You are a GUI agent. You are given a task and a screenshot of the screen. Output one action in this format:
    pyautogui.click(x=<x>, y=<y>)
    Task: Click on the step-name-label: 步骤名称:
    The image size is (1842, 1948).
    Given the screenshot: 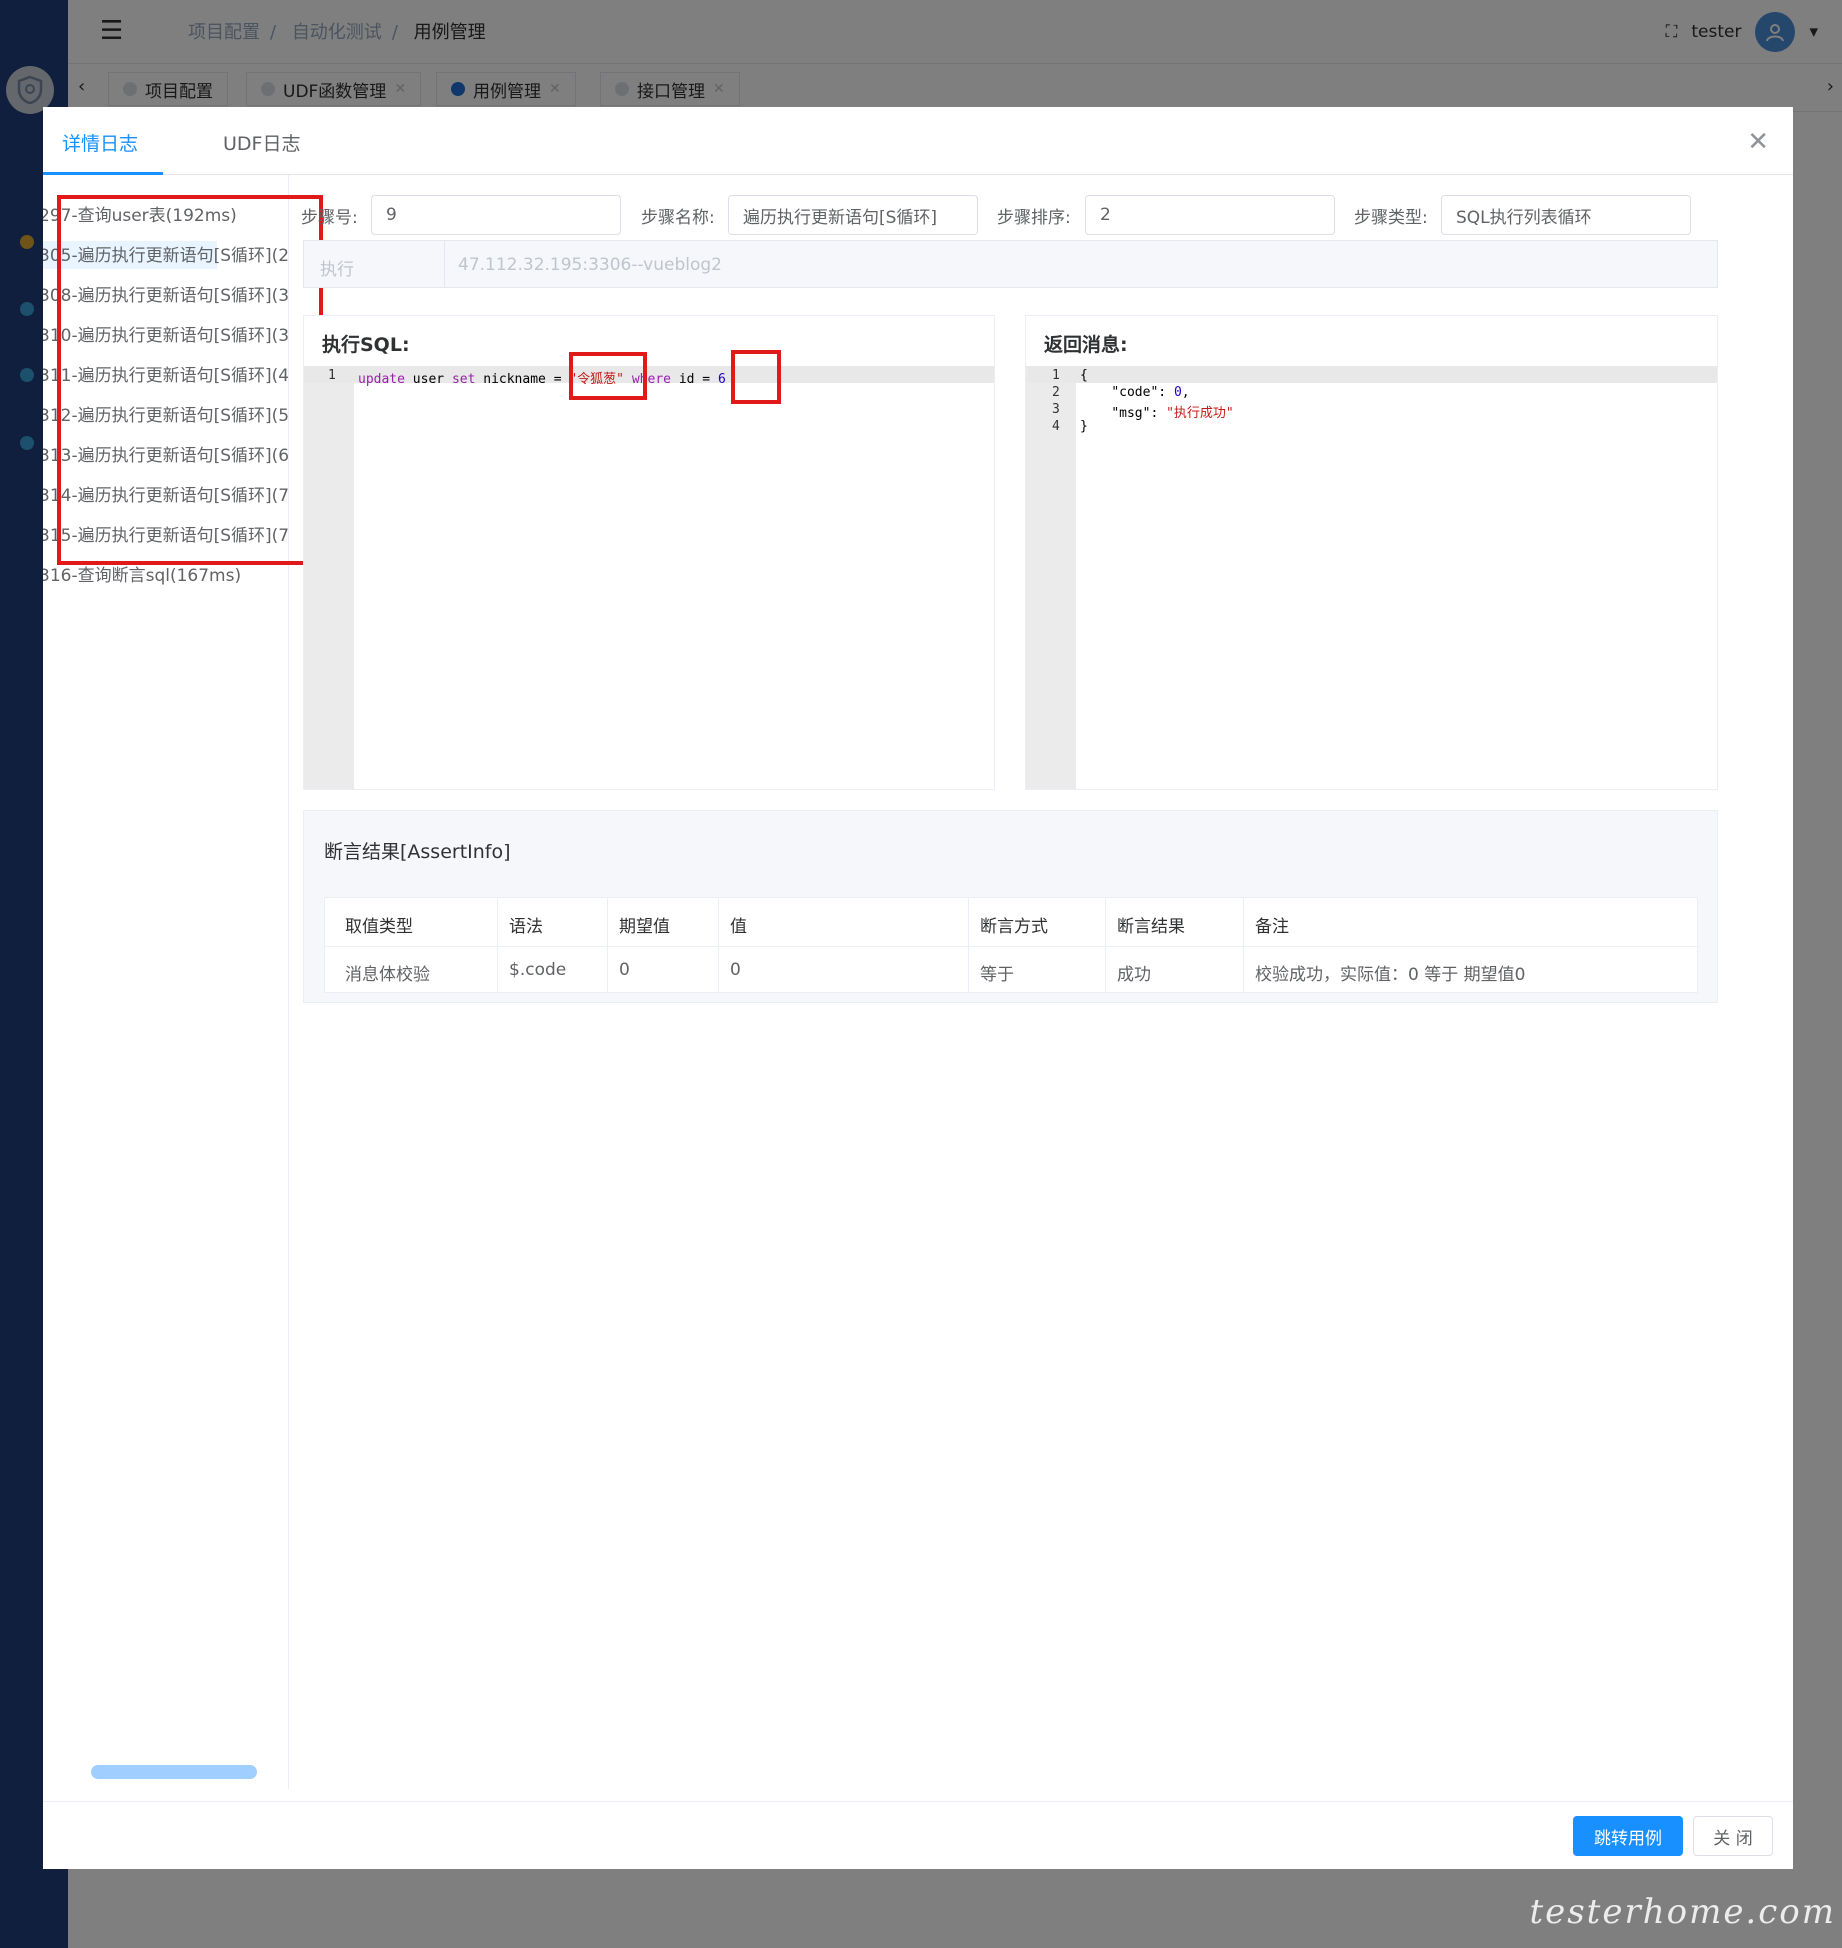 What is the action you would take?
    pyautogui.click(x=678, y=218)
    